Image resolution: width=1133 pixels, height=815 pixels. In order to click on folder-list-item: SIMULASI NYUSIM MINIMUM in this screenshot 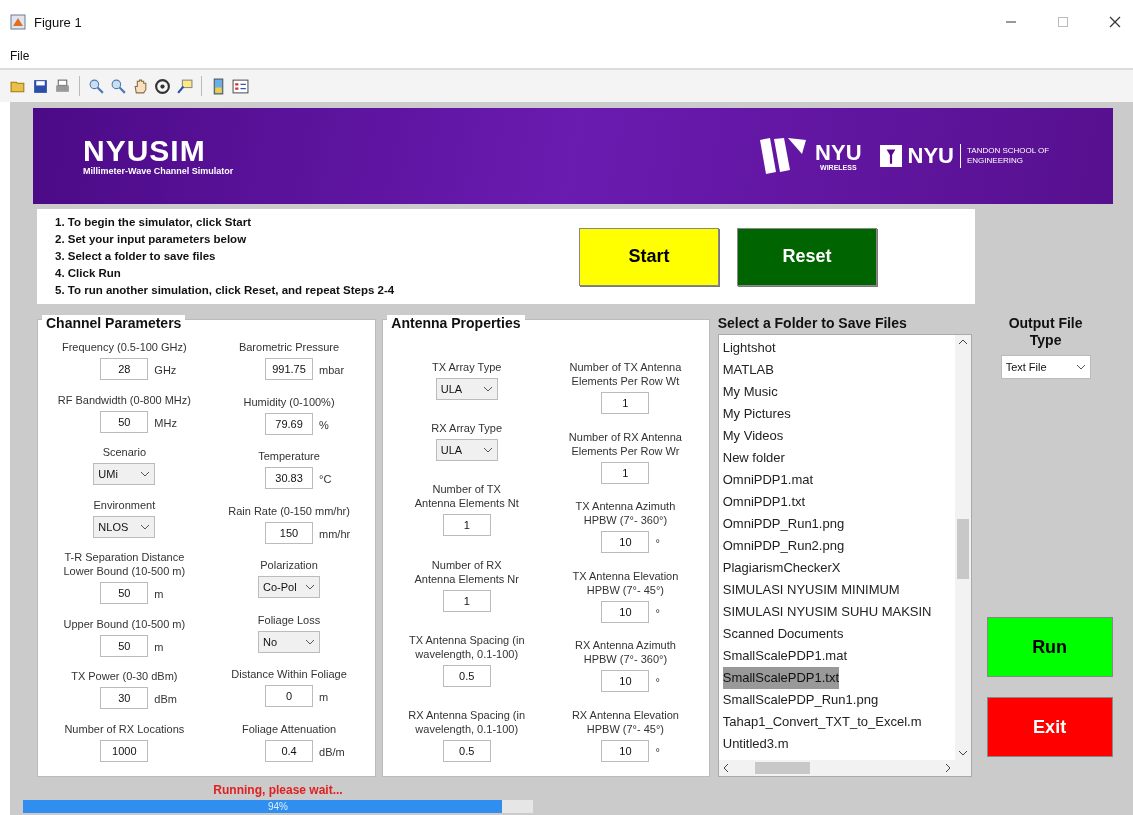, I will do `click(811, 590)`.